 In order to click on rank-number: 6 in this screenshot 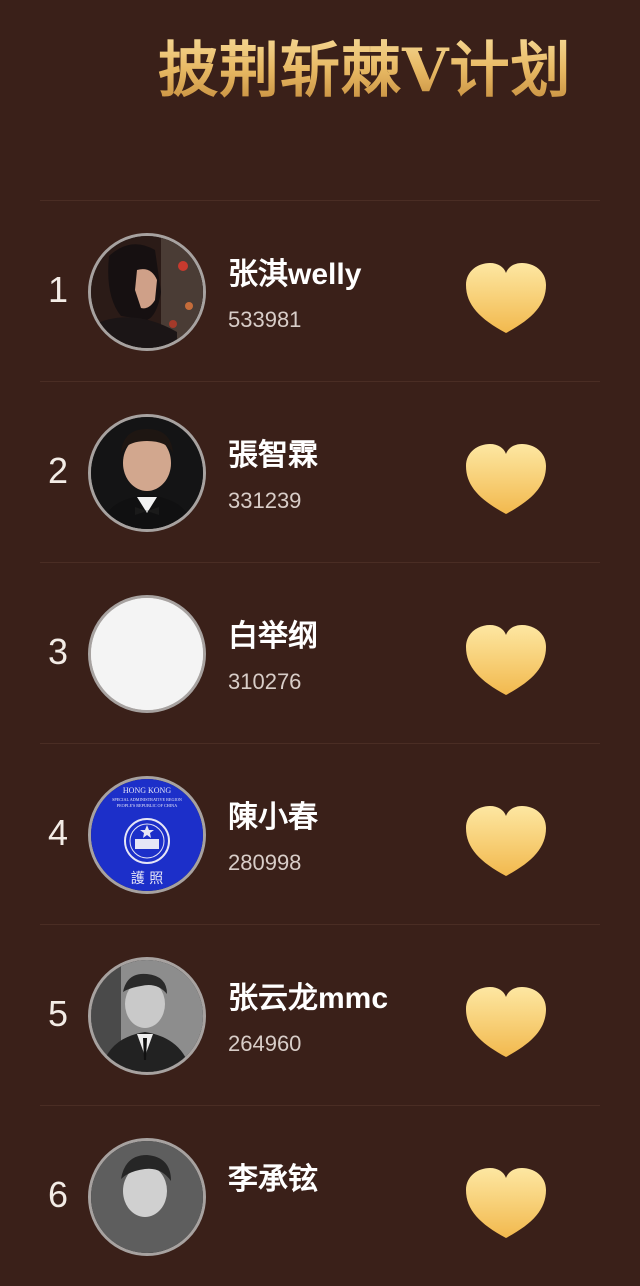, I will do `click(58, 1194)`.